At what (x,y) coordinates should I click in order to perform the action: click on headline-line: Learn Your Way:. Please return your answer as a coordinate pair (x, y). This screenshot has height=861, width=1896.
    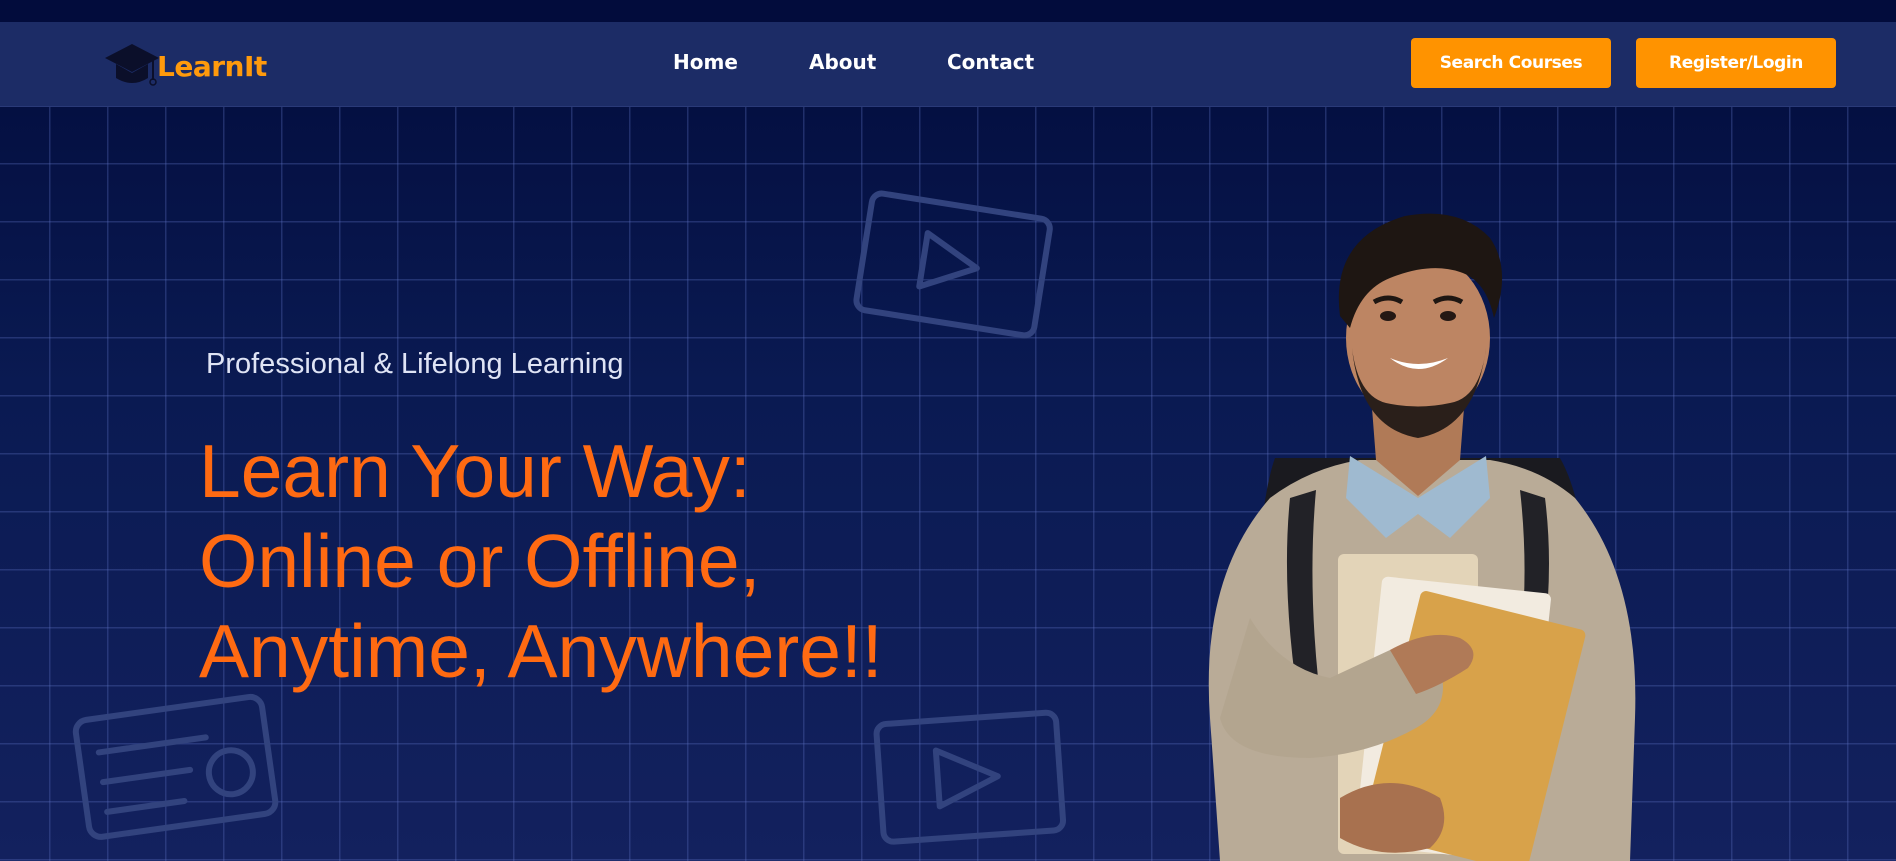
    Looking at the image, I should click on (475, 471).